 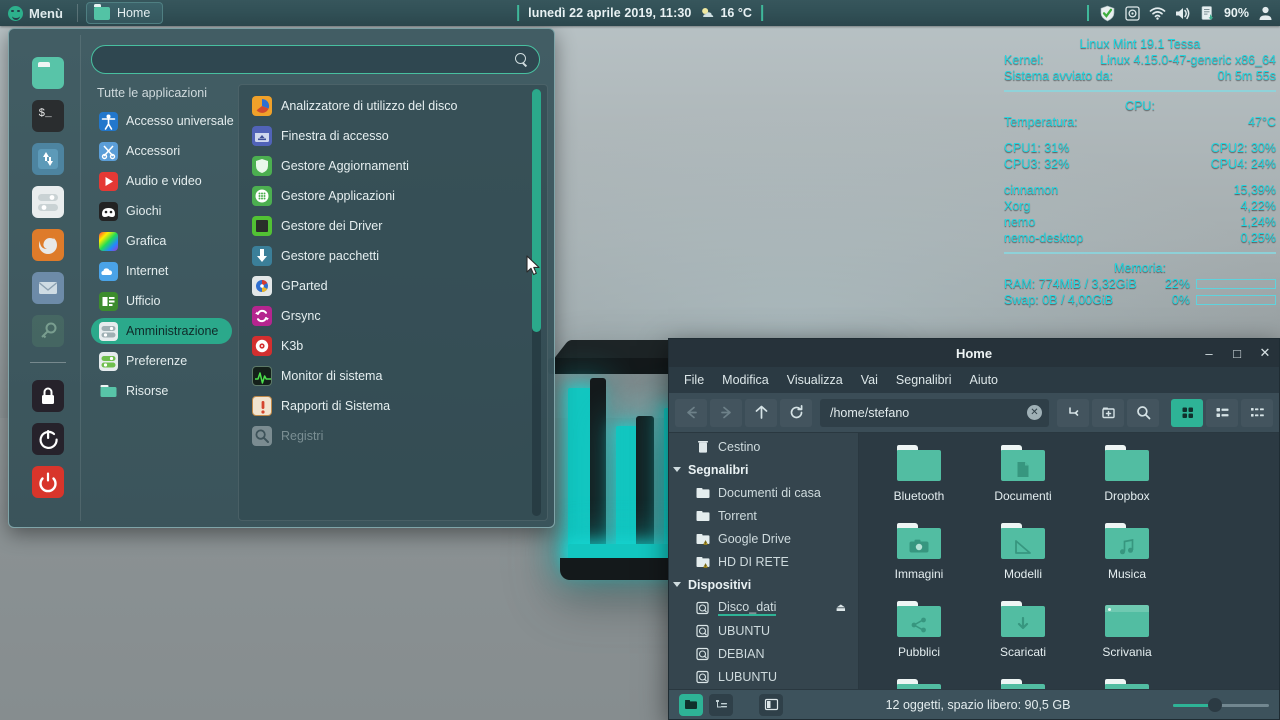 What do you see at coordinates (763, 676) in the screenshot?
I see `sidebar-item-lubuntu: LUBUNTU` at bounding box center [763, 676].